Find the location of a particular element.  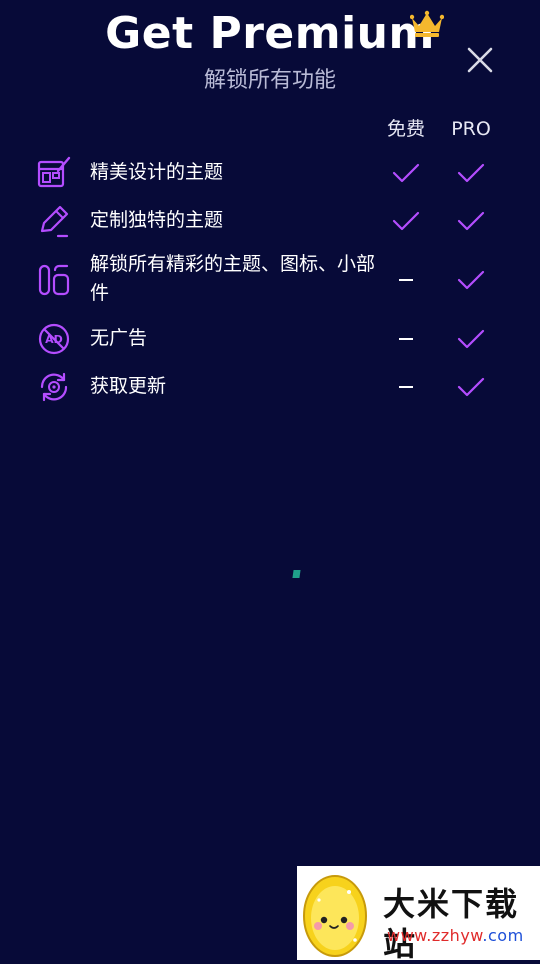

svg-text: AD is located at coordinates (54, 339).